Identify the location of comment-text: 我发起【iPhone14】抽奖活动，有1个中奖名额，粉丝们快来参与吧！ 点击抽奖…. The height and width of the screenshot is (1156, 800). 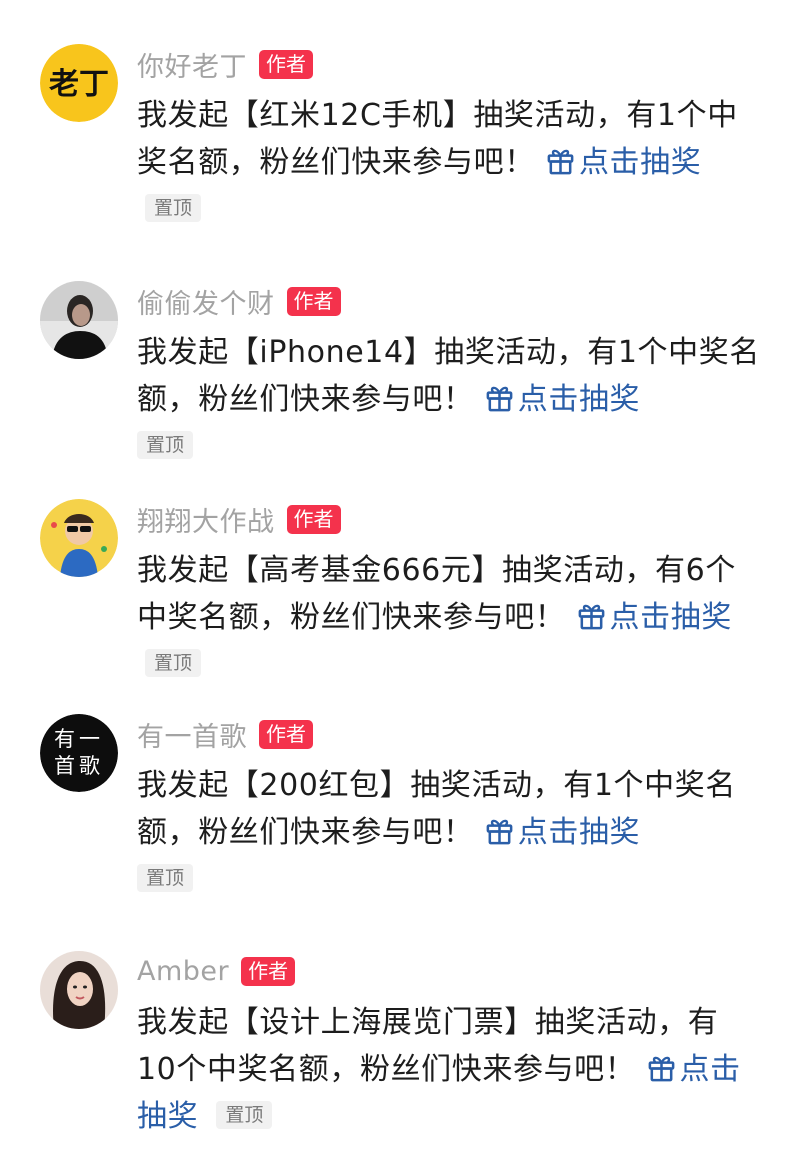
(457, 399).